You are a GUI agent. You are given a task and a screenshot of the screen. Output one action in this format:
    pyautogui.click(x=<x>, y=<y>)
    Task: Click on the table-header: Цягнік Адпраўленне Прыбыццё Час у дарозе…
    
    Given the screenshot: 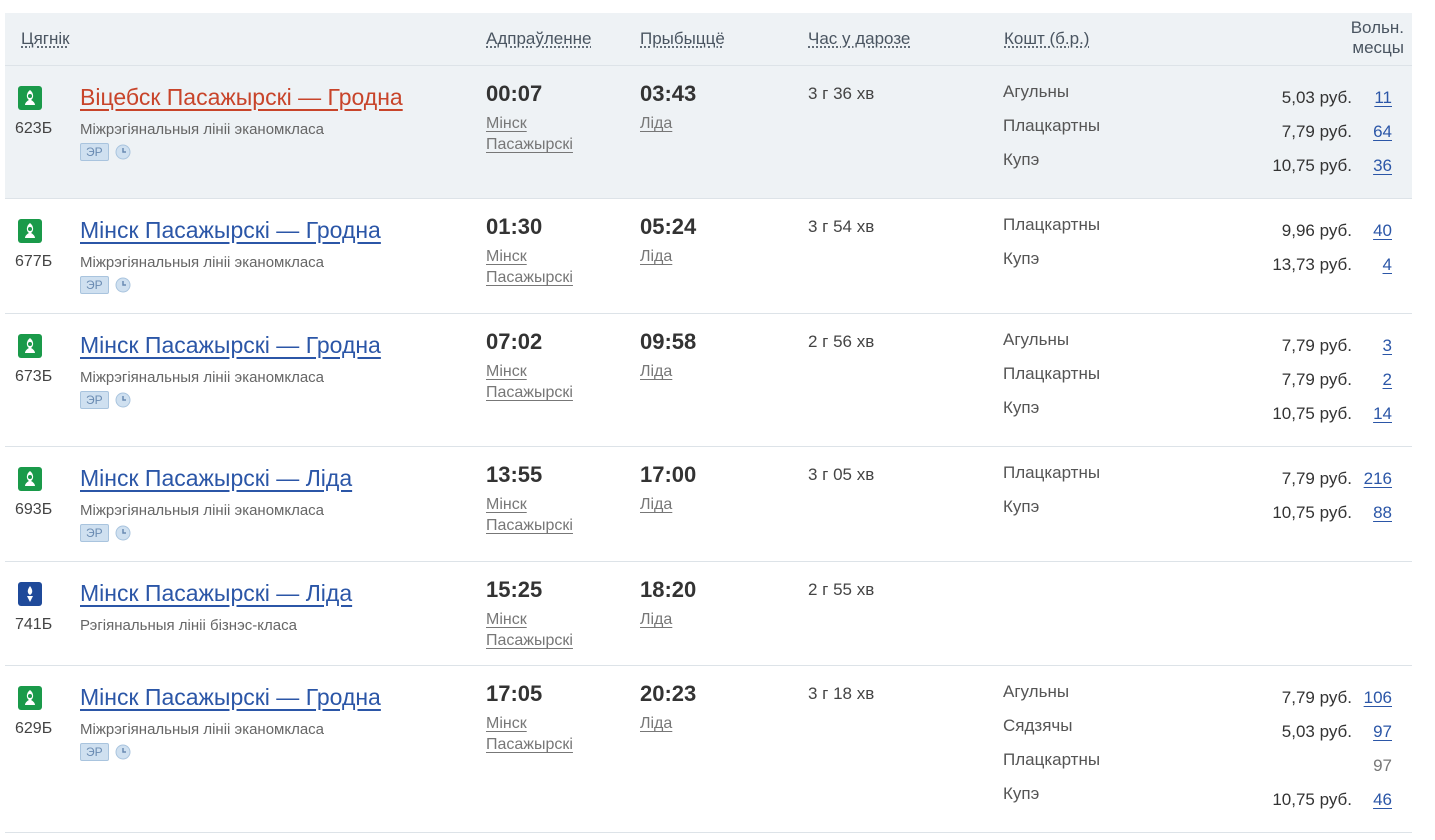 What is the action you would take?
    pyautogui.click(x=708, y=39)
    